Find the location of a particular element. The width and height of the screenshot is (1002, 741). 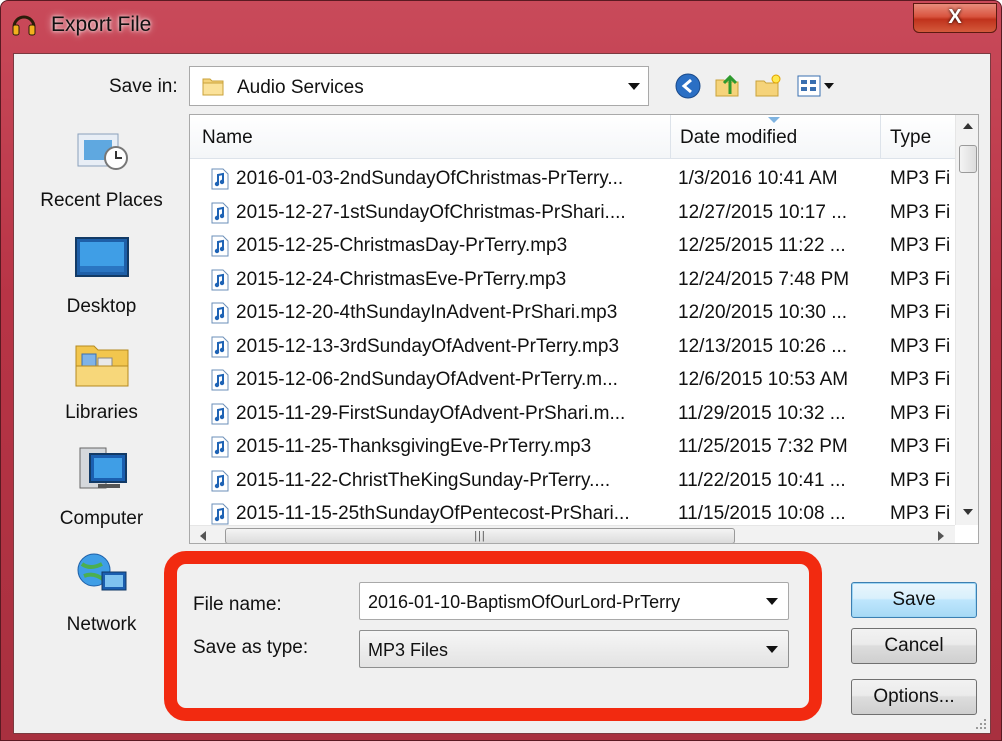

scroll-thumb: ||| is located at coordinates (480, 535).